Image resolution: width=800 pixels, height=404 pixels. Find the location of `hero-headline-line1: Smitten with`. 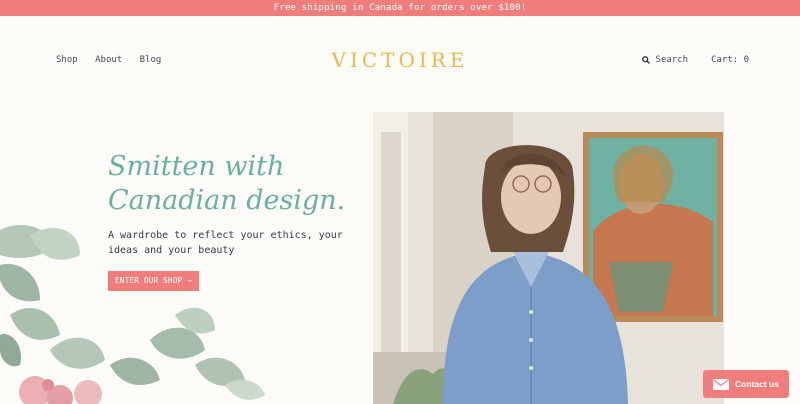

hero-headline-line1: Smitten with is located at coordinates (196, 166).